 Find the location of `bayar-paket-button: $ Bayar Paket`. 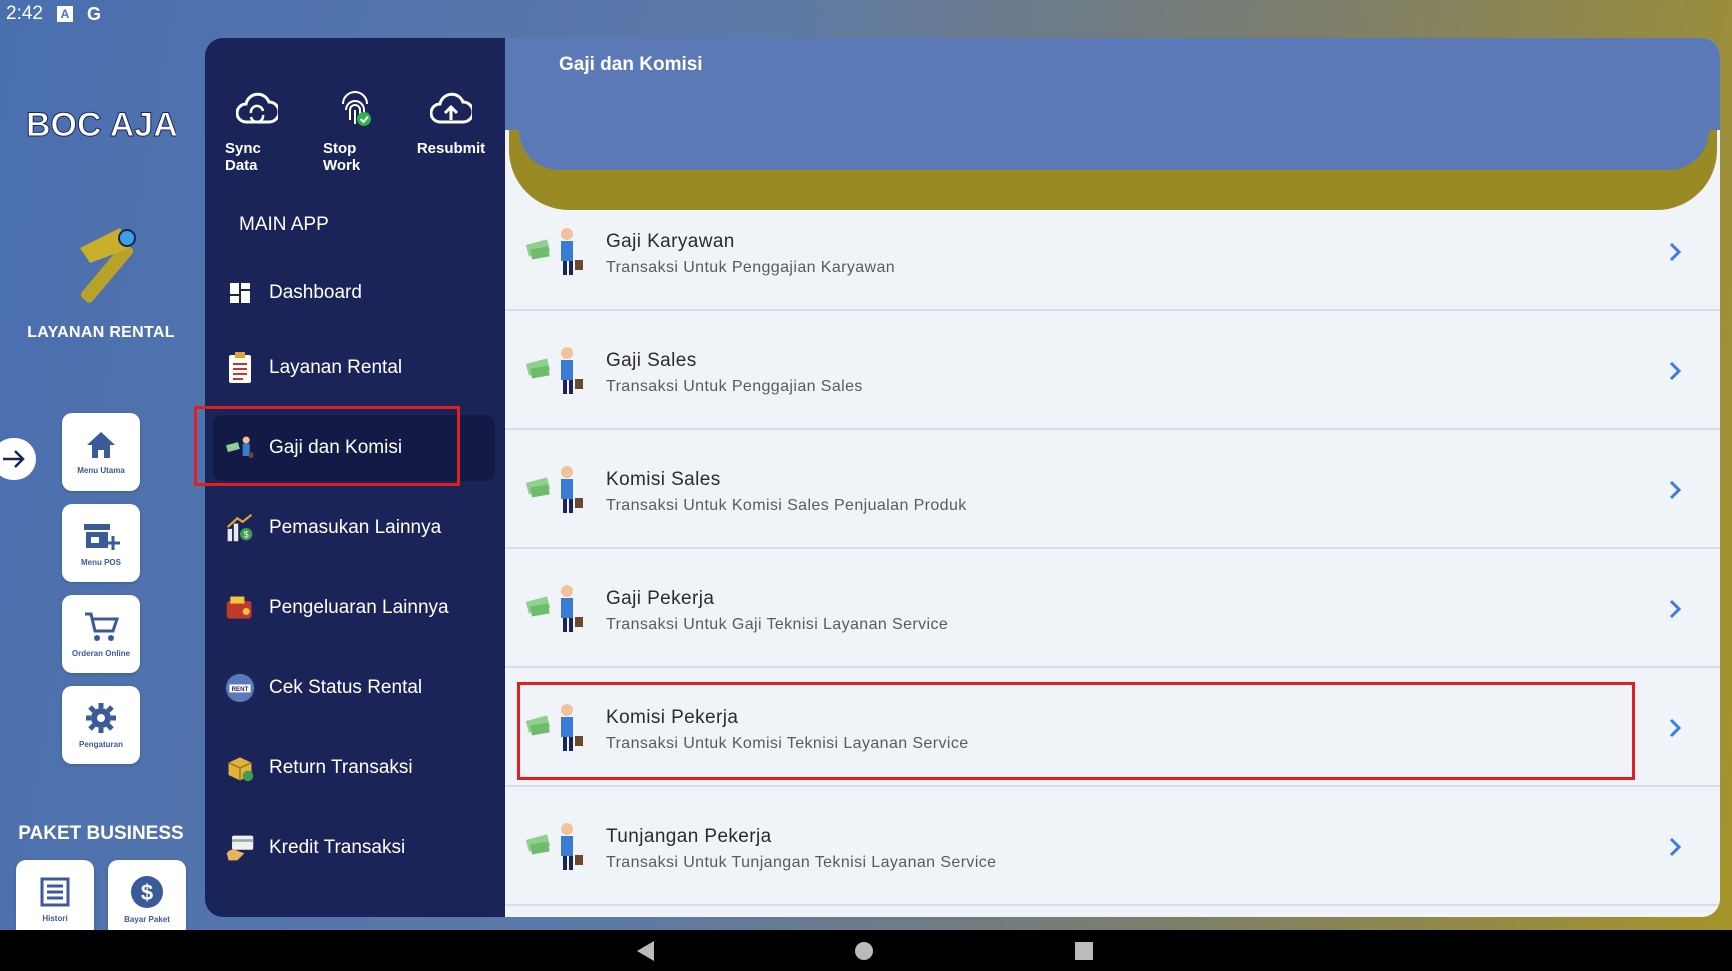

bayar-paket-button: $ Bayar Paket is located at coordinates (147, 899).